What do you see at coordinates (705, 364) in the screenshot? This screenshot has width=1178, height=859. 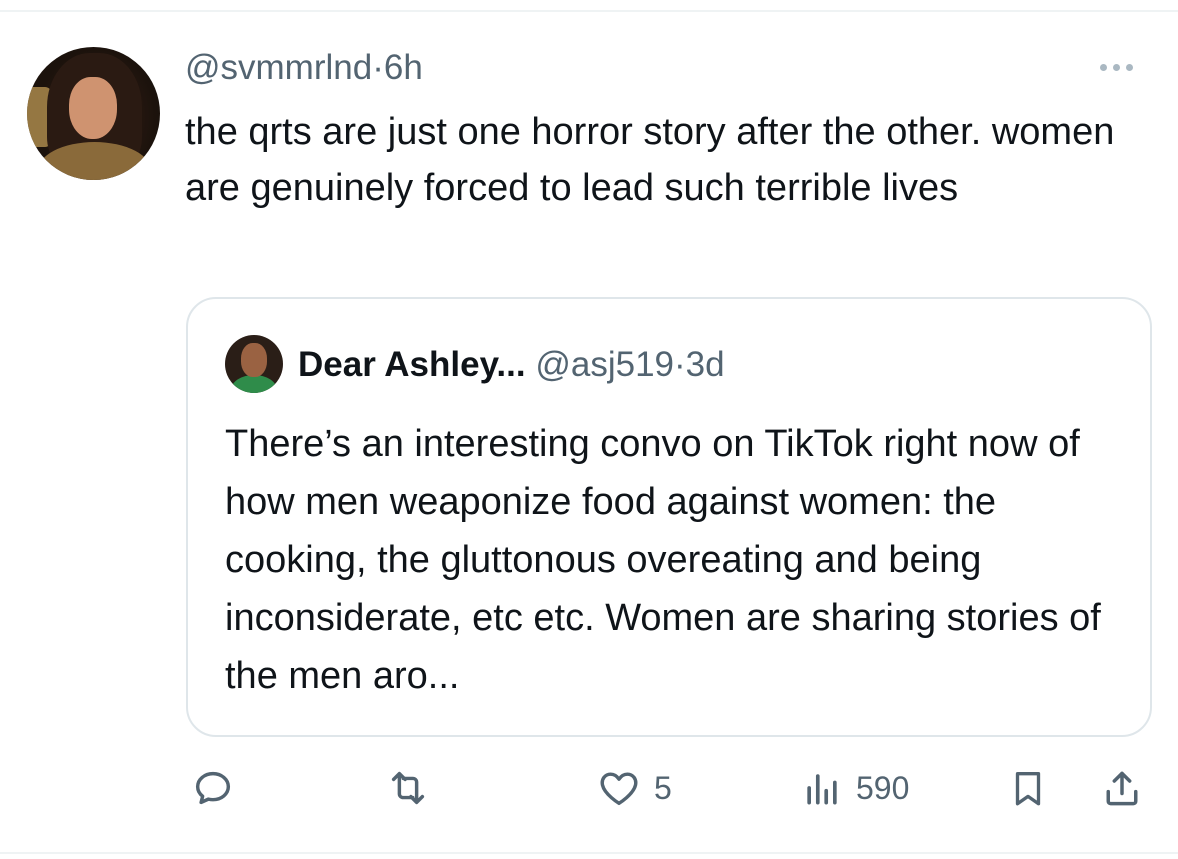 I see `quoted-time: 3d` at bounding box center [705, 364].